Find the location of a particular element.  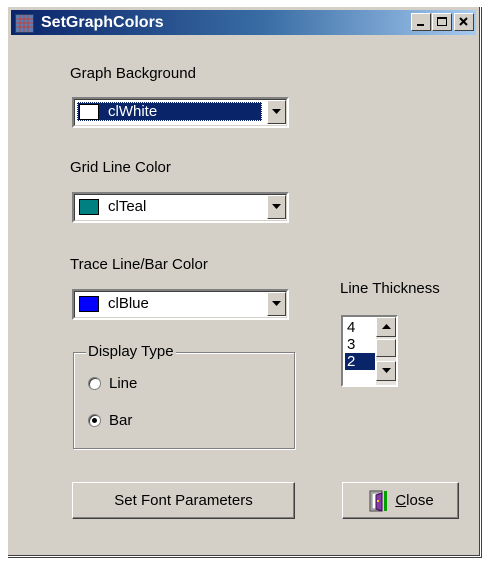

title-bar: SetGraphColors is located at coordinates (243, 22).